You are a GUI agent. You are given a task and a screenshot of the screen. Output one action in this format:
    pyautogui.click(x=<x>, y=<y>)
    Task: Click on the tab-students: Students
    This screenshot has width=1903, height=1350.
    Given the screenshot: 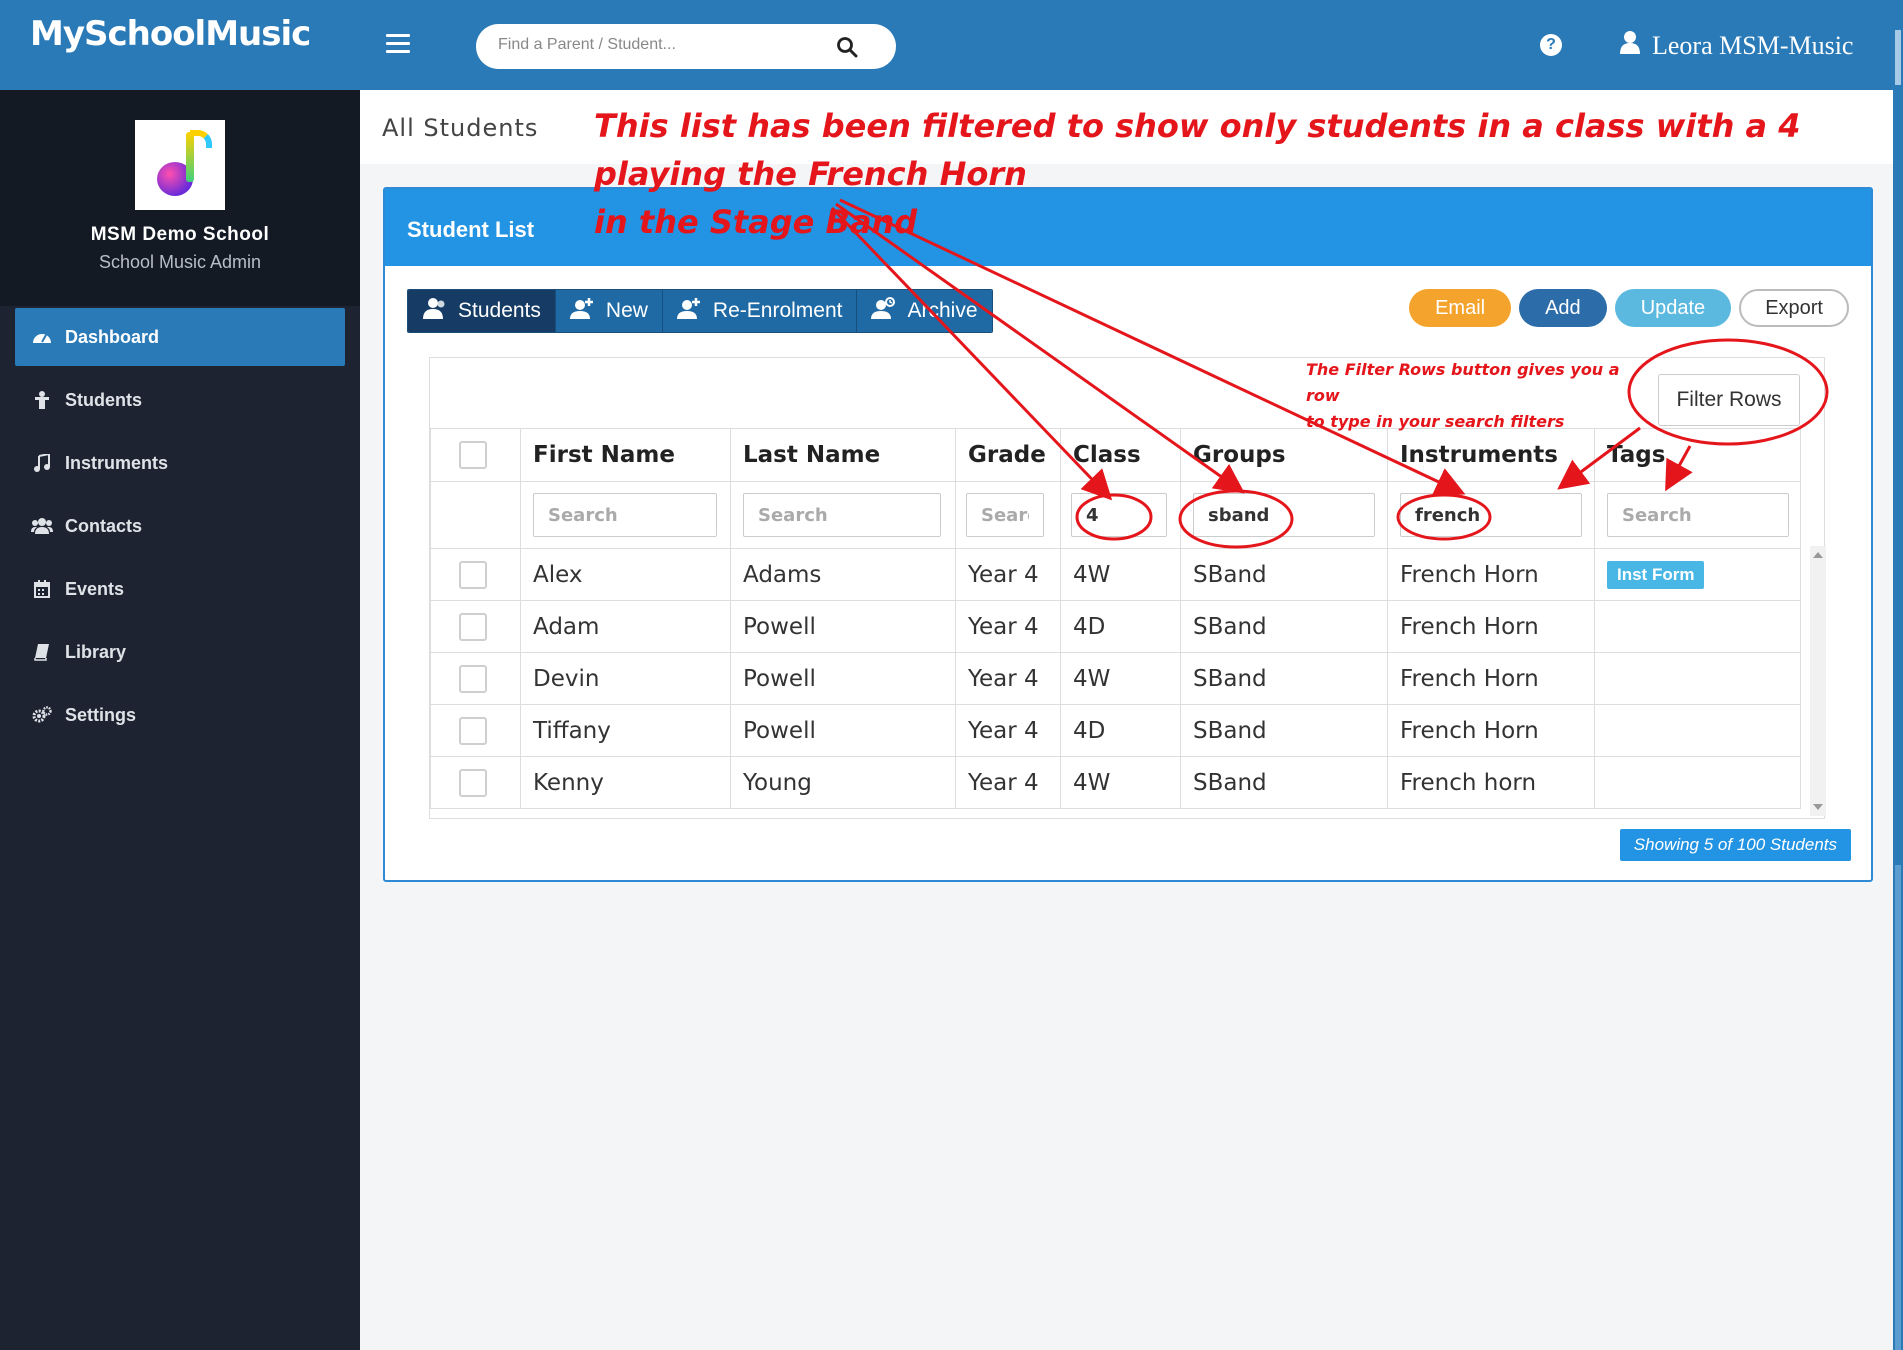 What is the action you would take?
    pyautogui.click(x=482, y=311)
    